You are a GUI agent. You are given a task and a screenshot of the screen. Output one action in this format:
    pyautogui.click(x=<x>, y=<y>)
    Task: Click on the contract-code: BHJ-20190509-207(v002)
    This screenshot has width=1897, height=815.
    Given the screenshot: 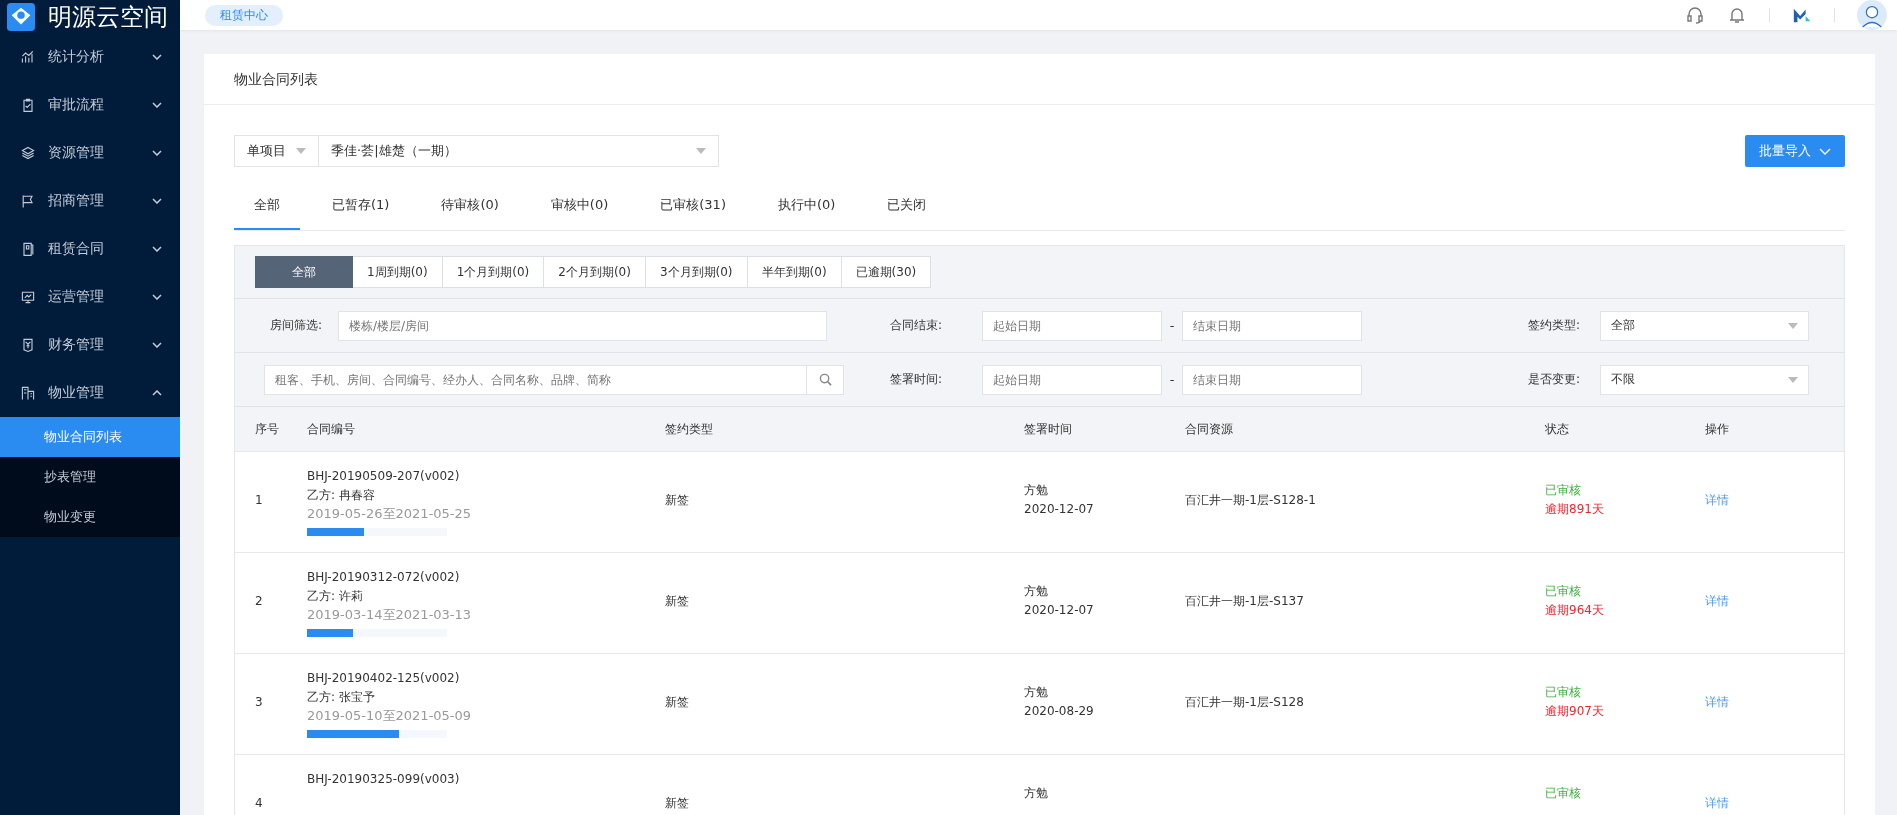 What is the action you would take?
    pyautogui.click(x=383, y=476)
    